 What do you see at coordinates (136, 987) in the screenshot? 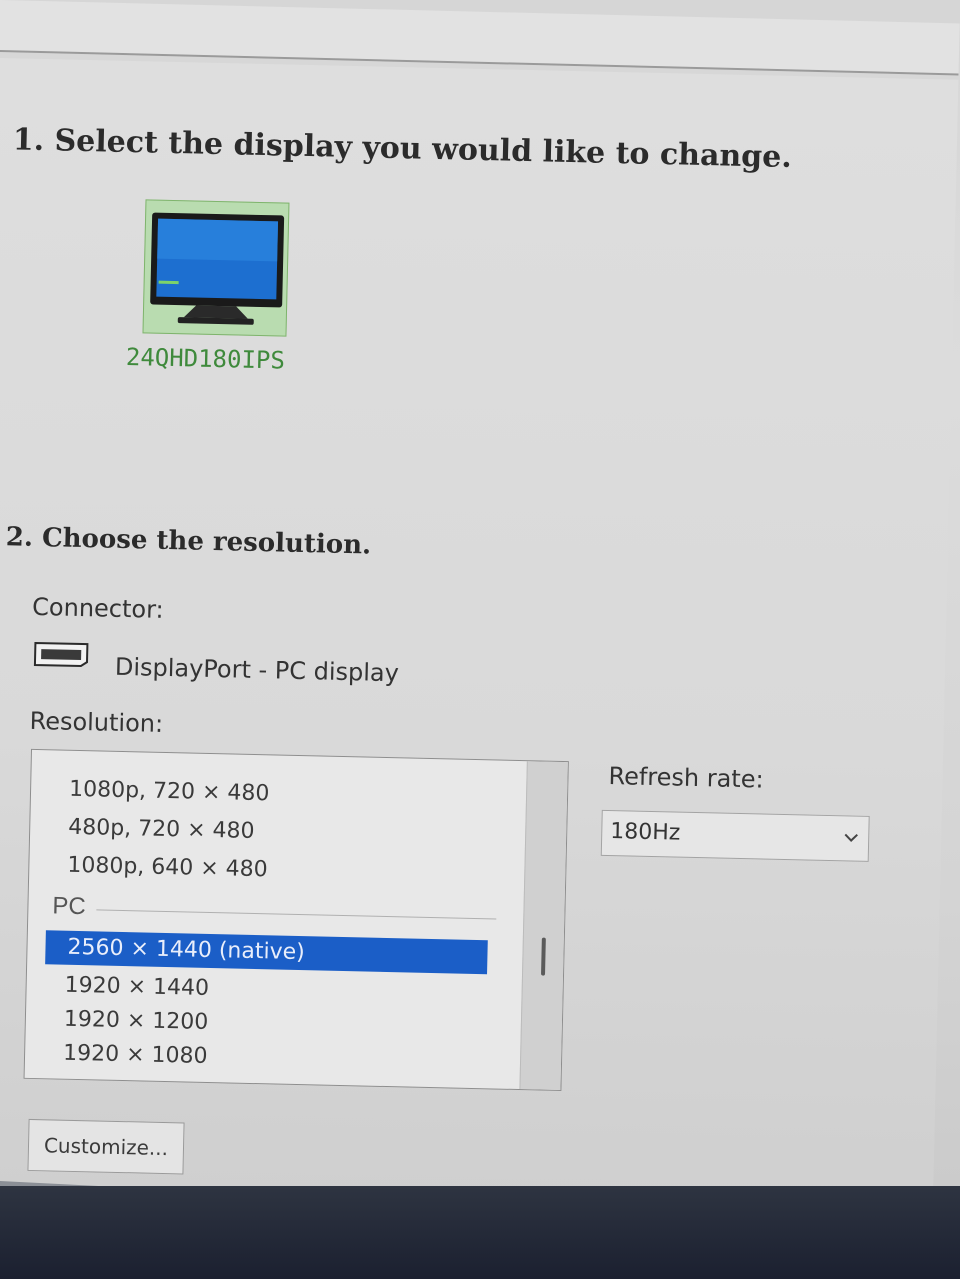
I see `resolution-option: 1920 × 1440` at bounding box center [136, 987].